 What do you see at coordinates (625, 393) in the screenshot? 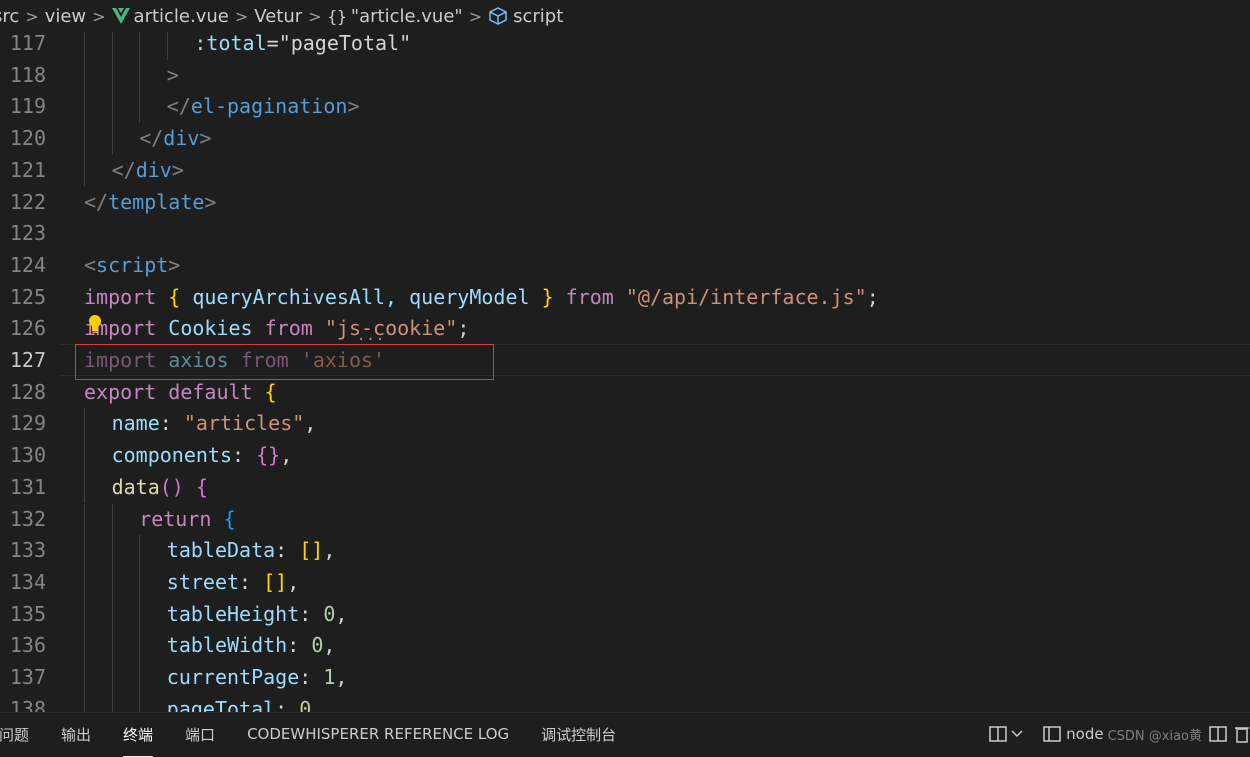
I see `code-line: 128 export default {` at bounding box center [625, 393].